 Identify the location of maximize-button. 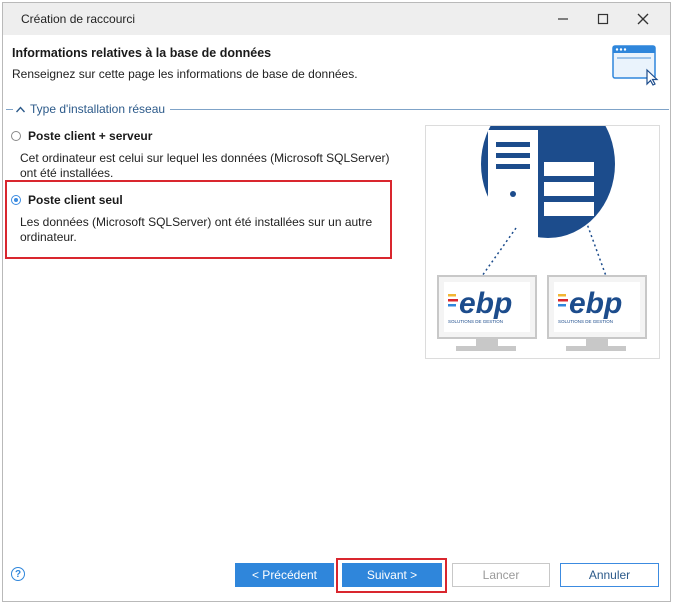
(603, 19).